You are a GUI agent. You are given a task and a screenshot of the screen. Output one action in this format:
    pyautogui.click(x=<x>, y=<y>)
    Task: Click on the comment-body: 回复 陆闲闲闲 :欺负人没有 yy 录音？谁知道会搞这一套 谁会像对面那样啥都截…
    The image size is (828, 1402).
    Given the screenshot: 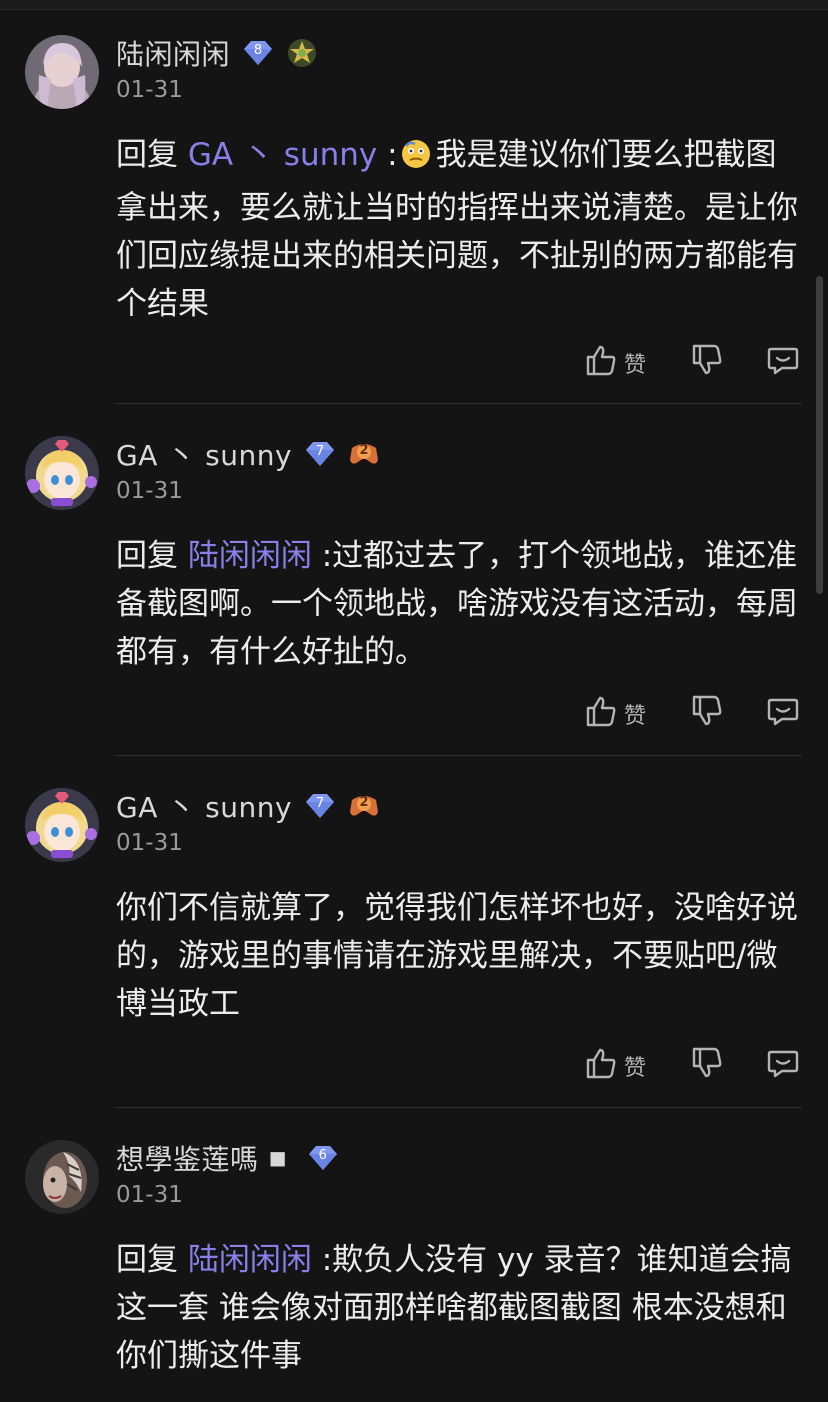 What is the action you would take?
    pyautogui.click(x=461, y=1308)
    